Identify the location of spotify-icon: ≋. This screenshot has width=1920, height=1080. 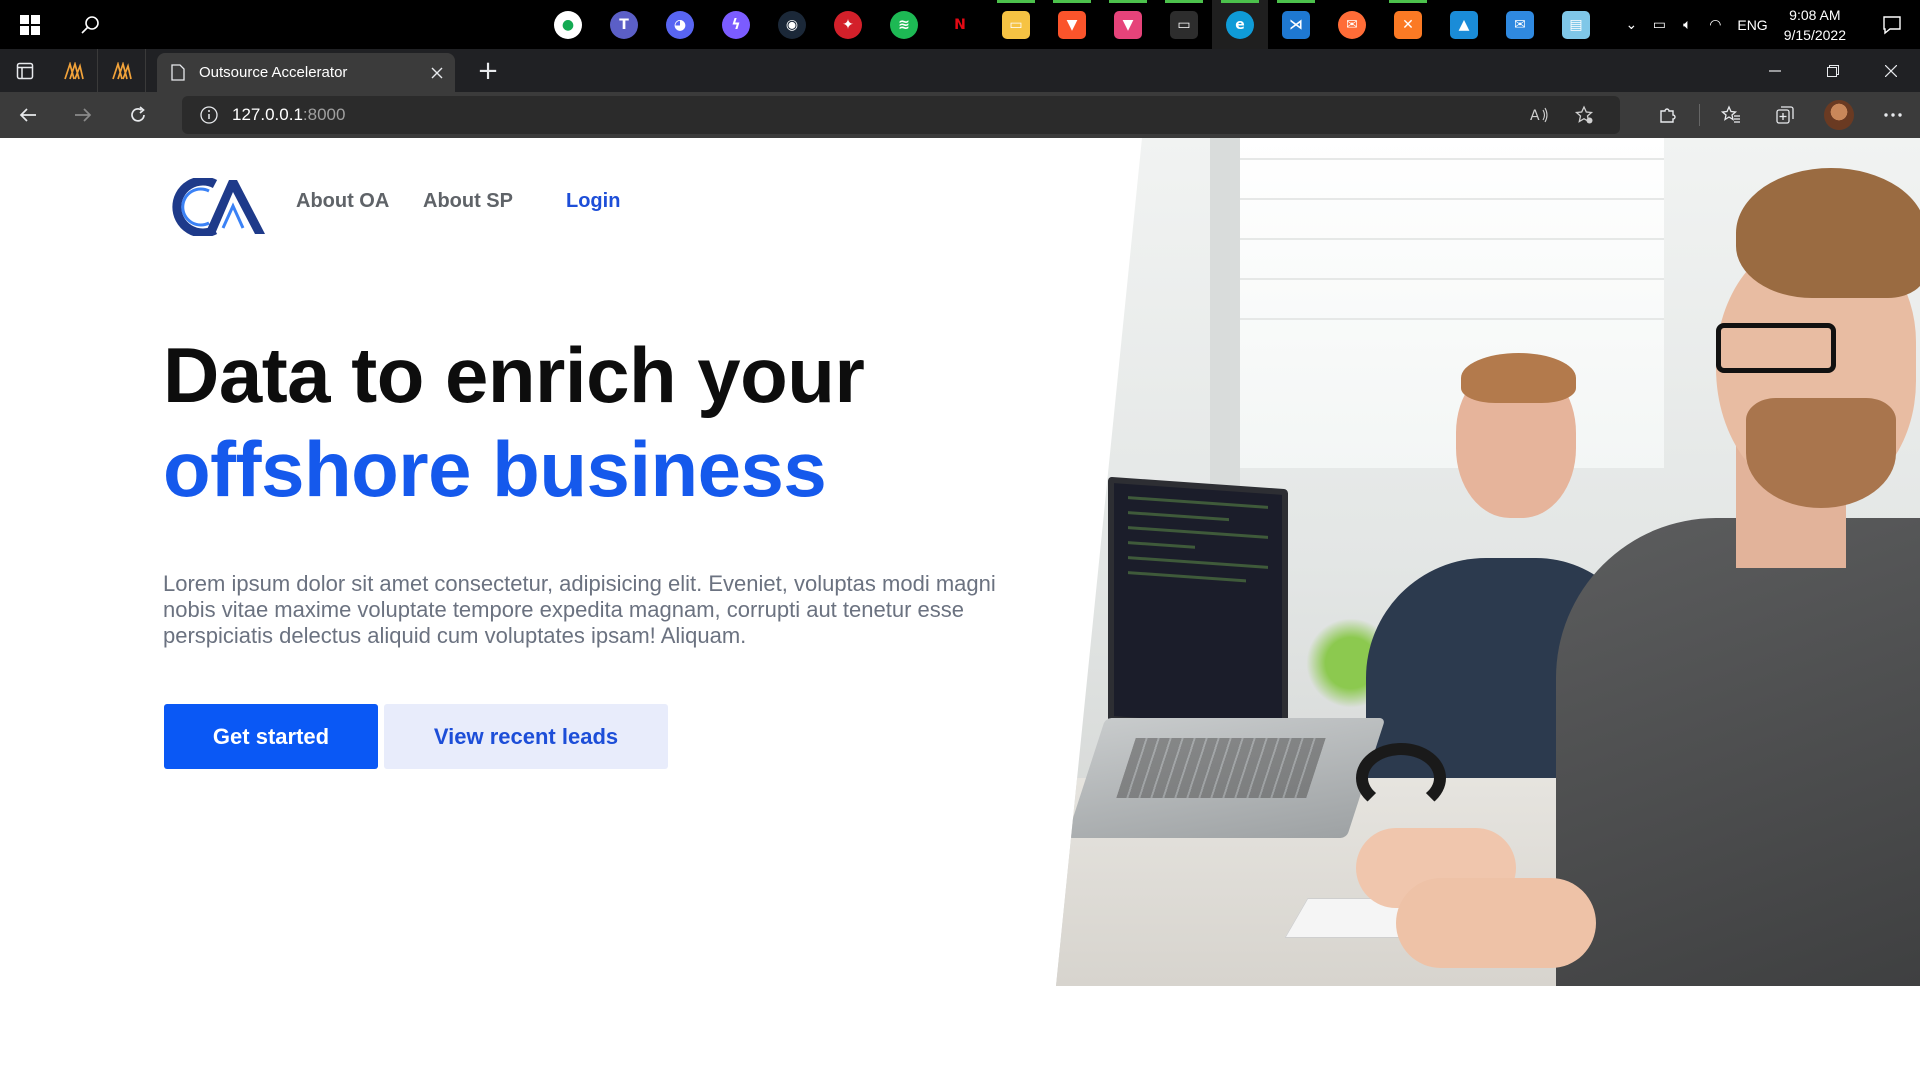
(904, 24).